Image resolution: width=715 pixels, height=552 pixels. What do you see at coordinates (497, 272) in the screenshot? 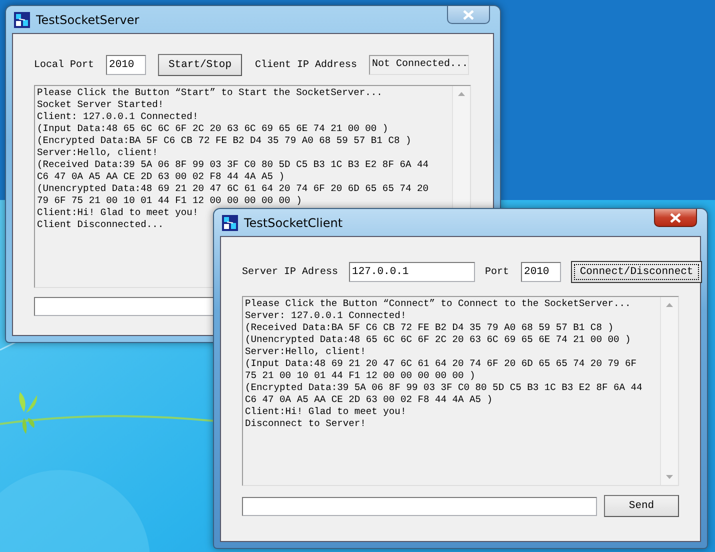
I see `port-label: Port` at bounding box center [497, 272].